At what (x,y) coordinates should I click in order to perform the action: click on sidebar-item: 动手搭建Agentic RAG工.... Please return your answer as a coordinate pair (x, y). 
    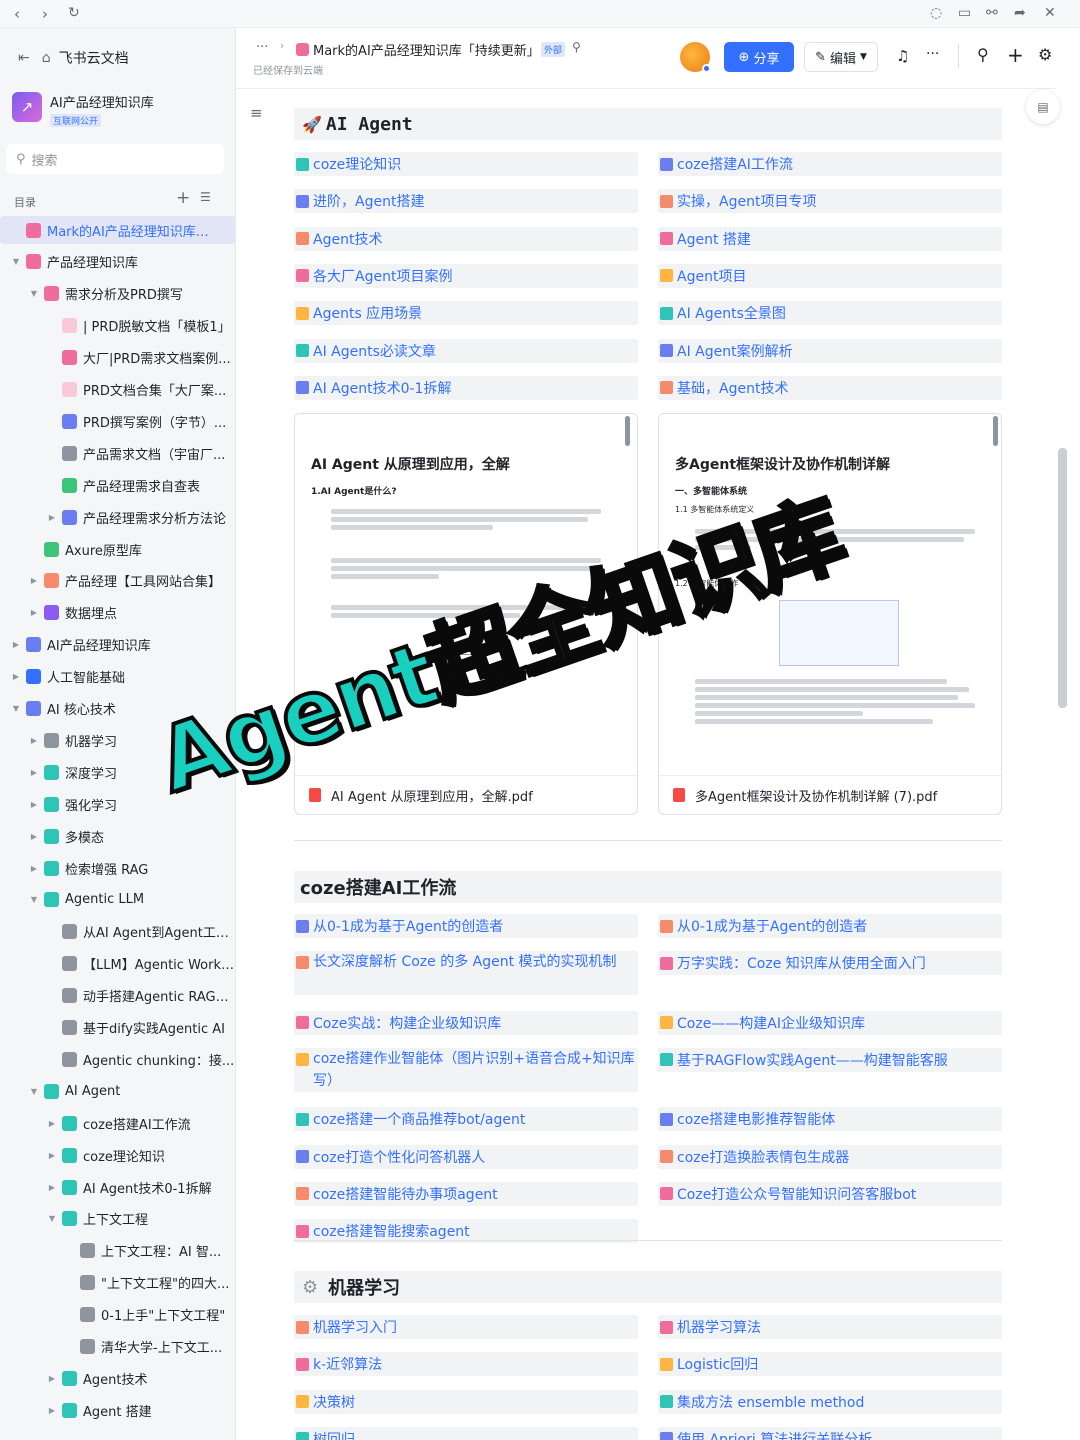
    Looking at the image, I should click on (117, 996).